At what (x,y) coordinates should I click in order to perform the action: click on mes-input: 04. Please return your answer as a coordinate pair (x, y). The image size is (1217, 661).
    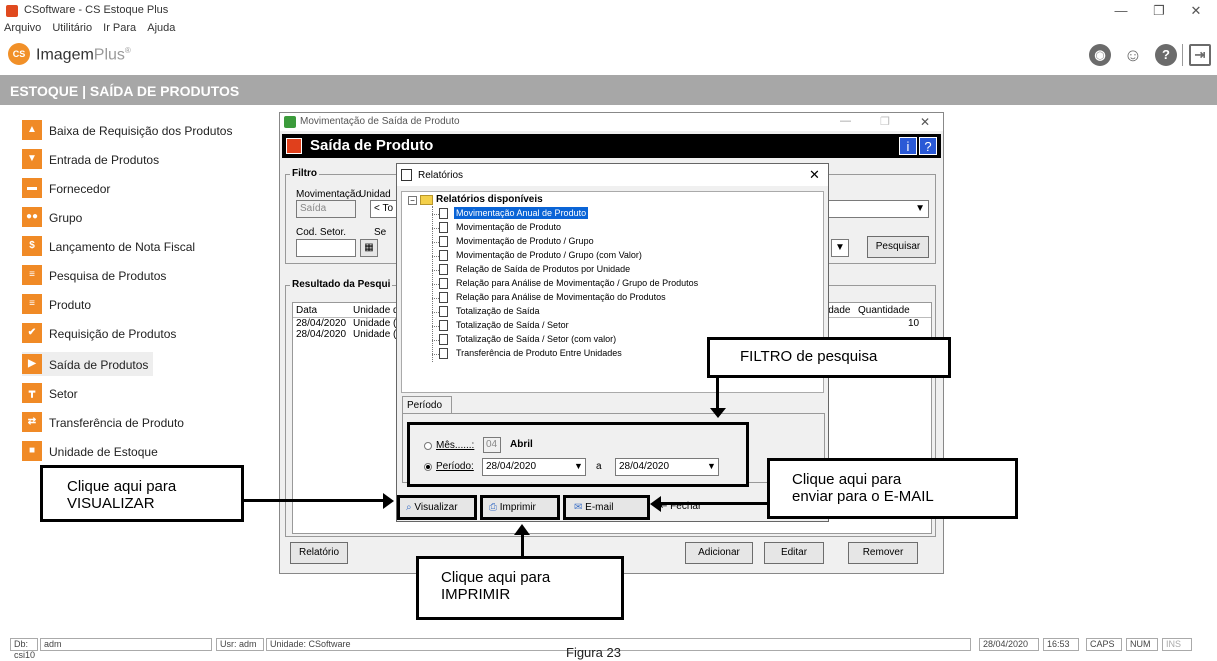
    Looking at the image, I should click on (492, 445).